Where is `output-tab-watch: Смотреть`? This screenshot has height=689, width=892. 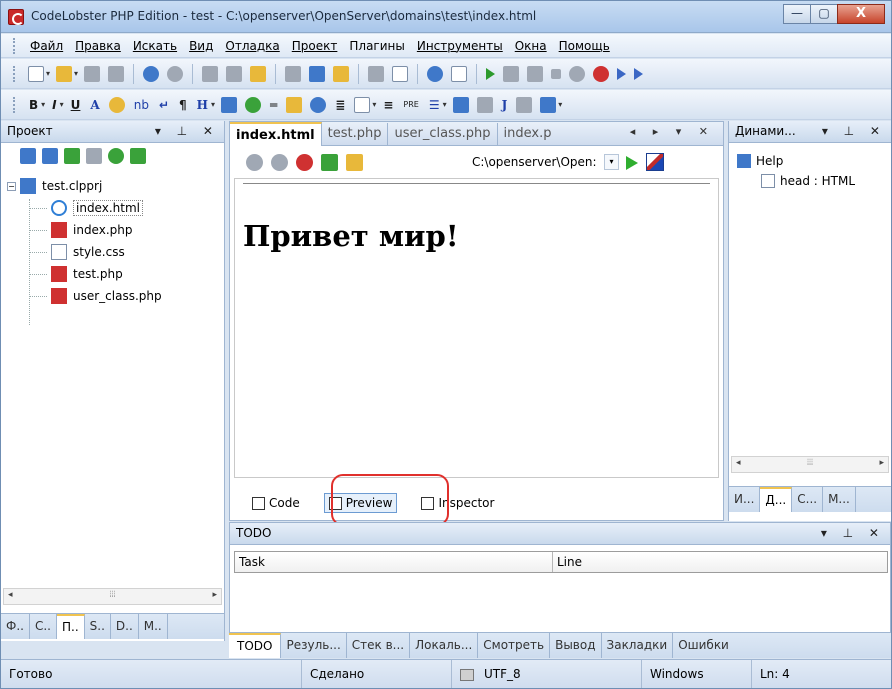
output-tab-watch: Смотреть is located at coordinates (514, 645).